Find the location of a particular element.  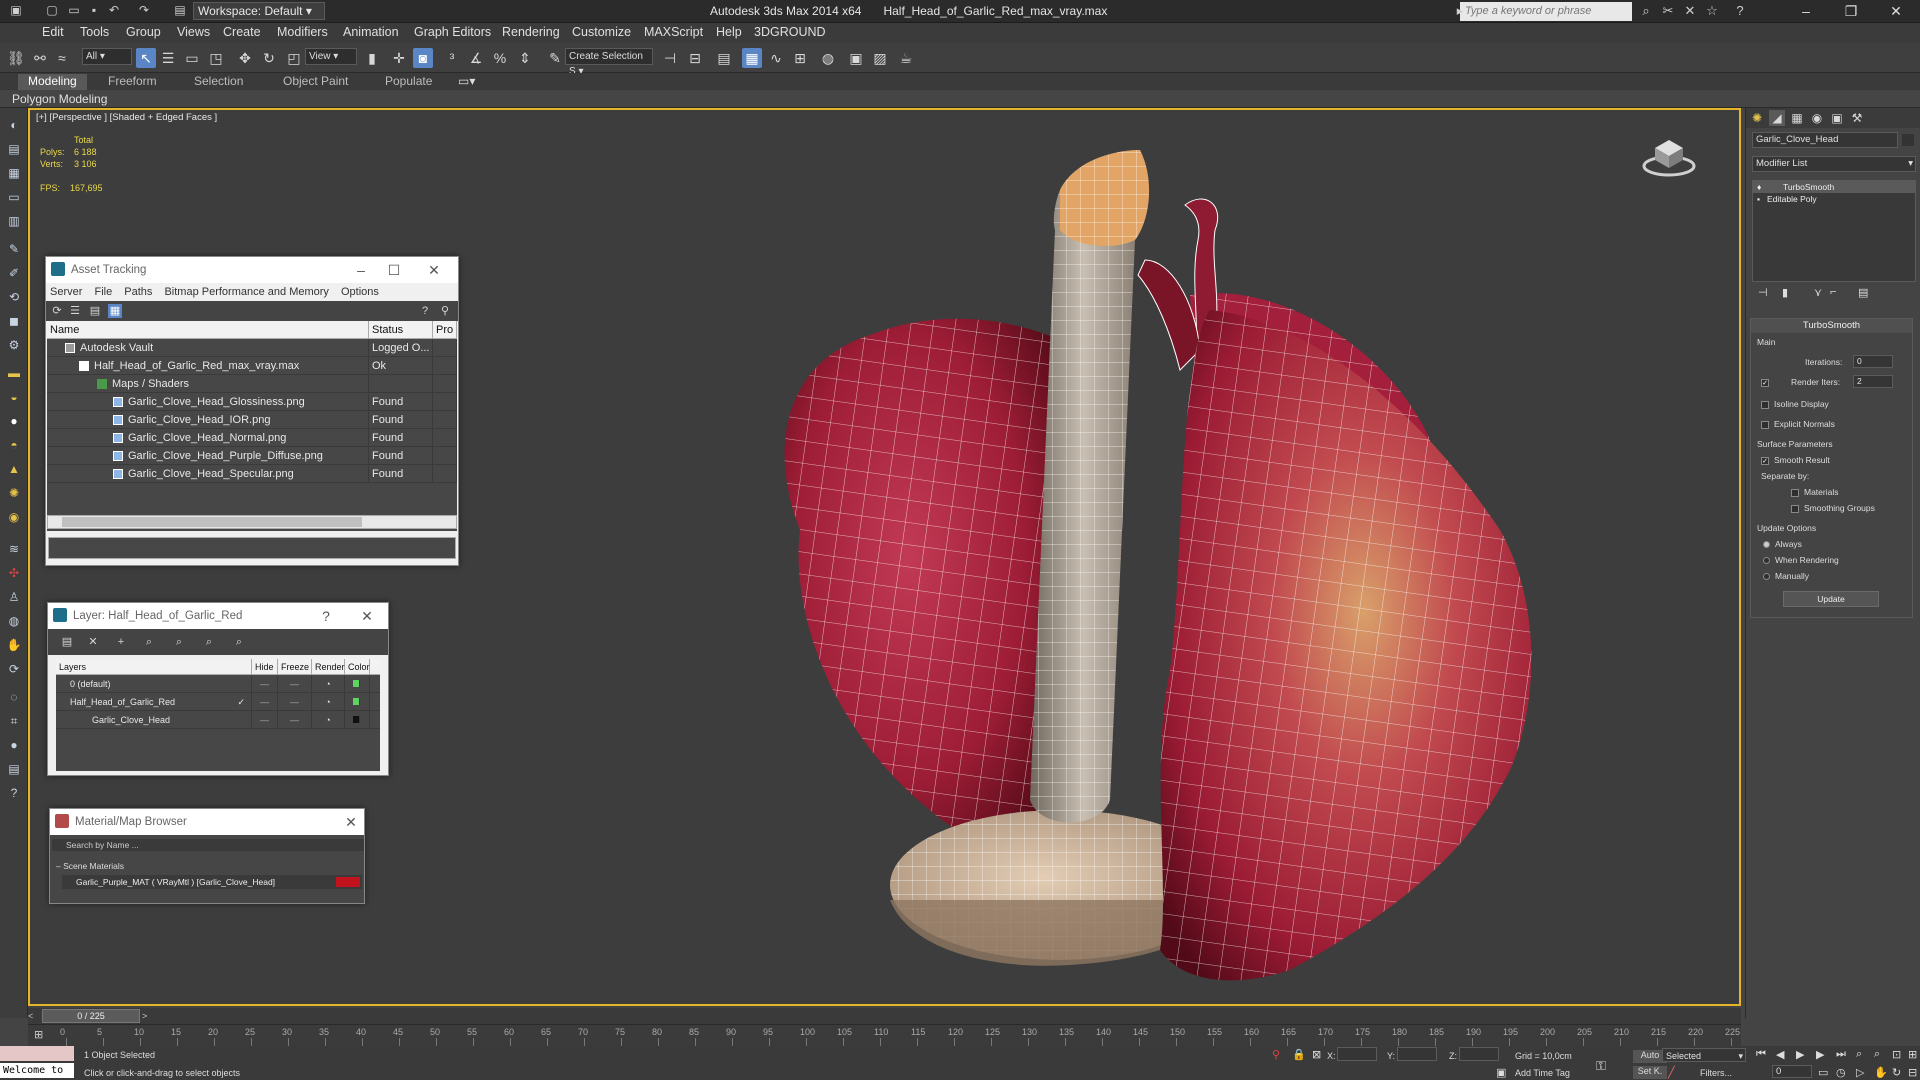

select-manipulate-icon: ✛ is located at coordinates (399, 58).